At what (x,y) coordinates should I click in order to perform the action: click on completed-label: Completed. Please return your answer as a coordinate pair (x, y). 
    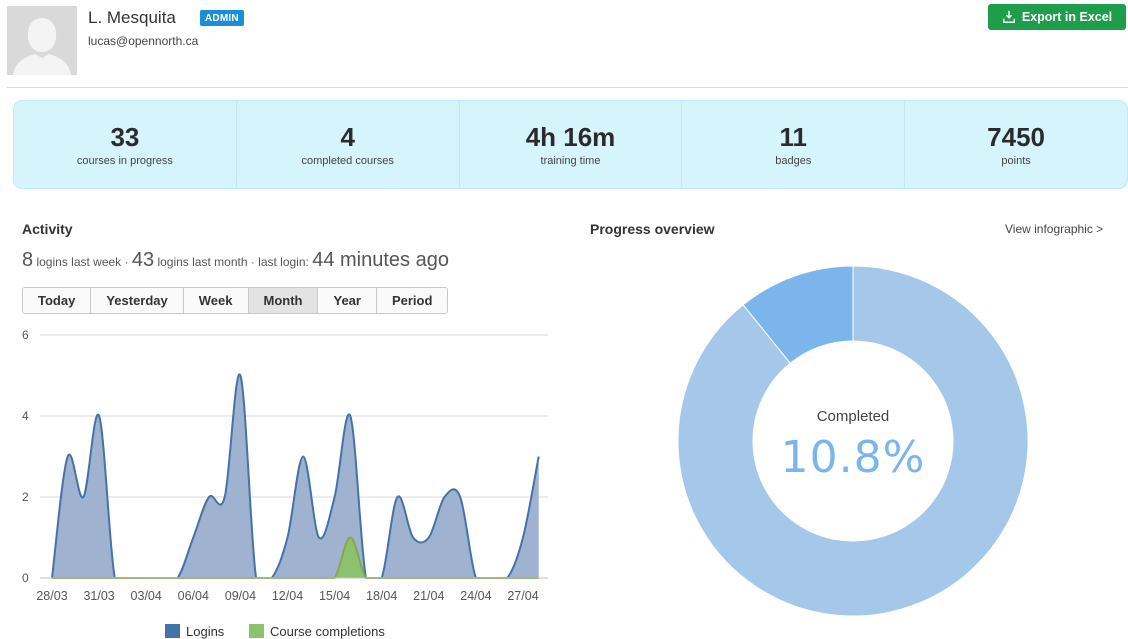
    Looking at the image, I should click on (853, 416).